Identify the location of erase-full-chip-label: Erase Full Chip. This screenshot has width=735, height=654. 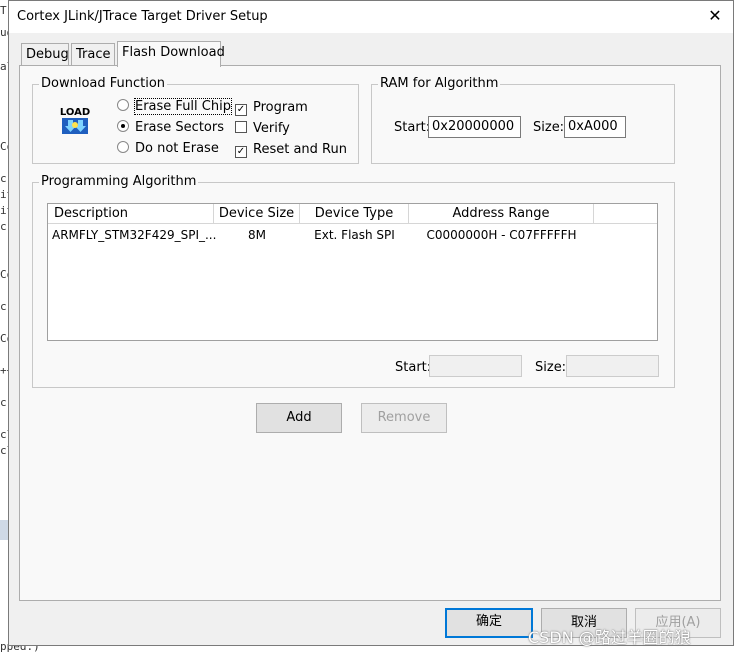
(183, 106).